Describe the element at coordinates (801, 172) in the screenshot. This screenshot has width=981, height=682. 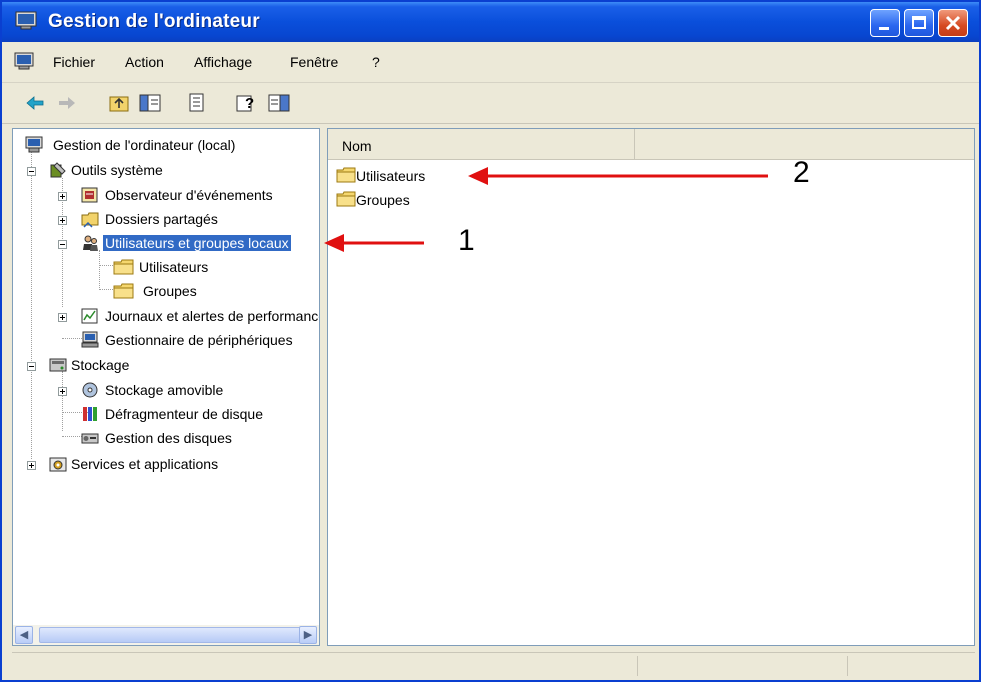
I see `annotation-label-2: 2` at that location.